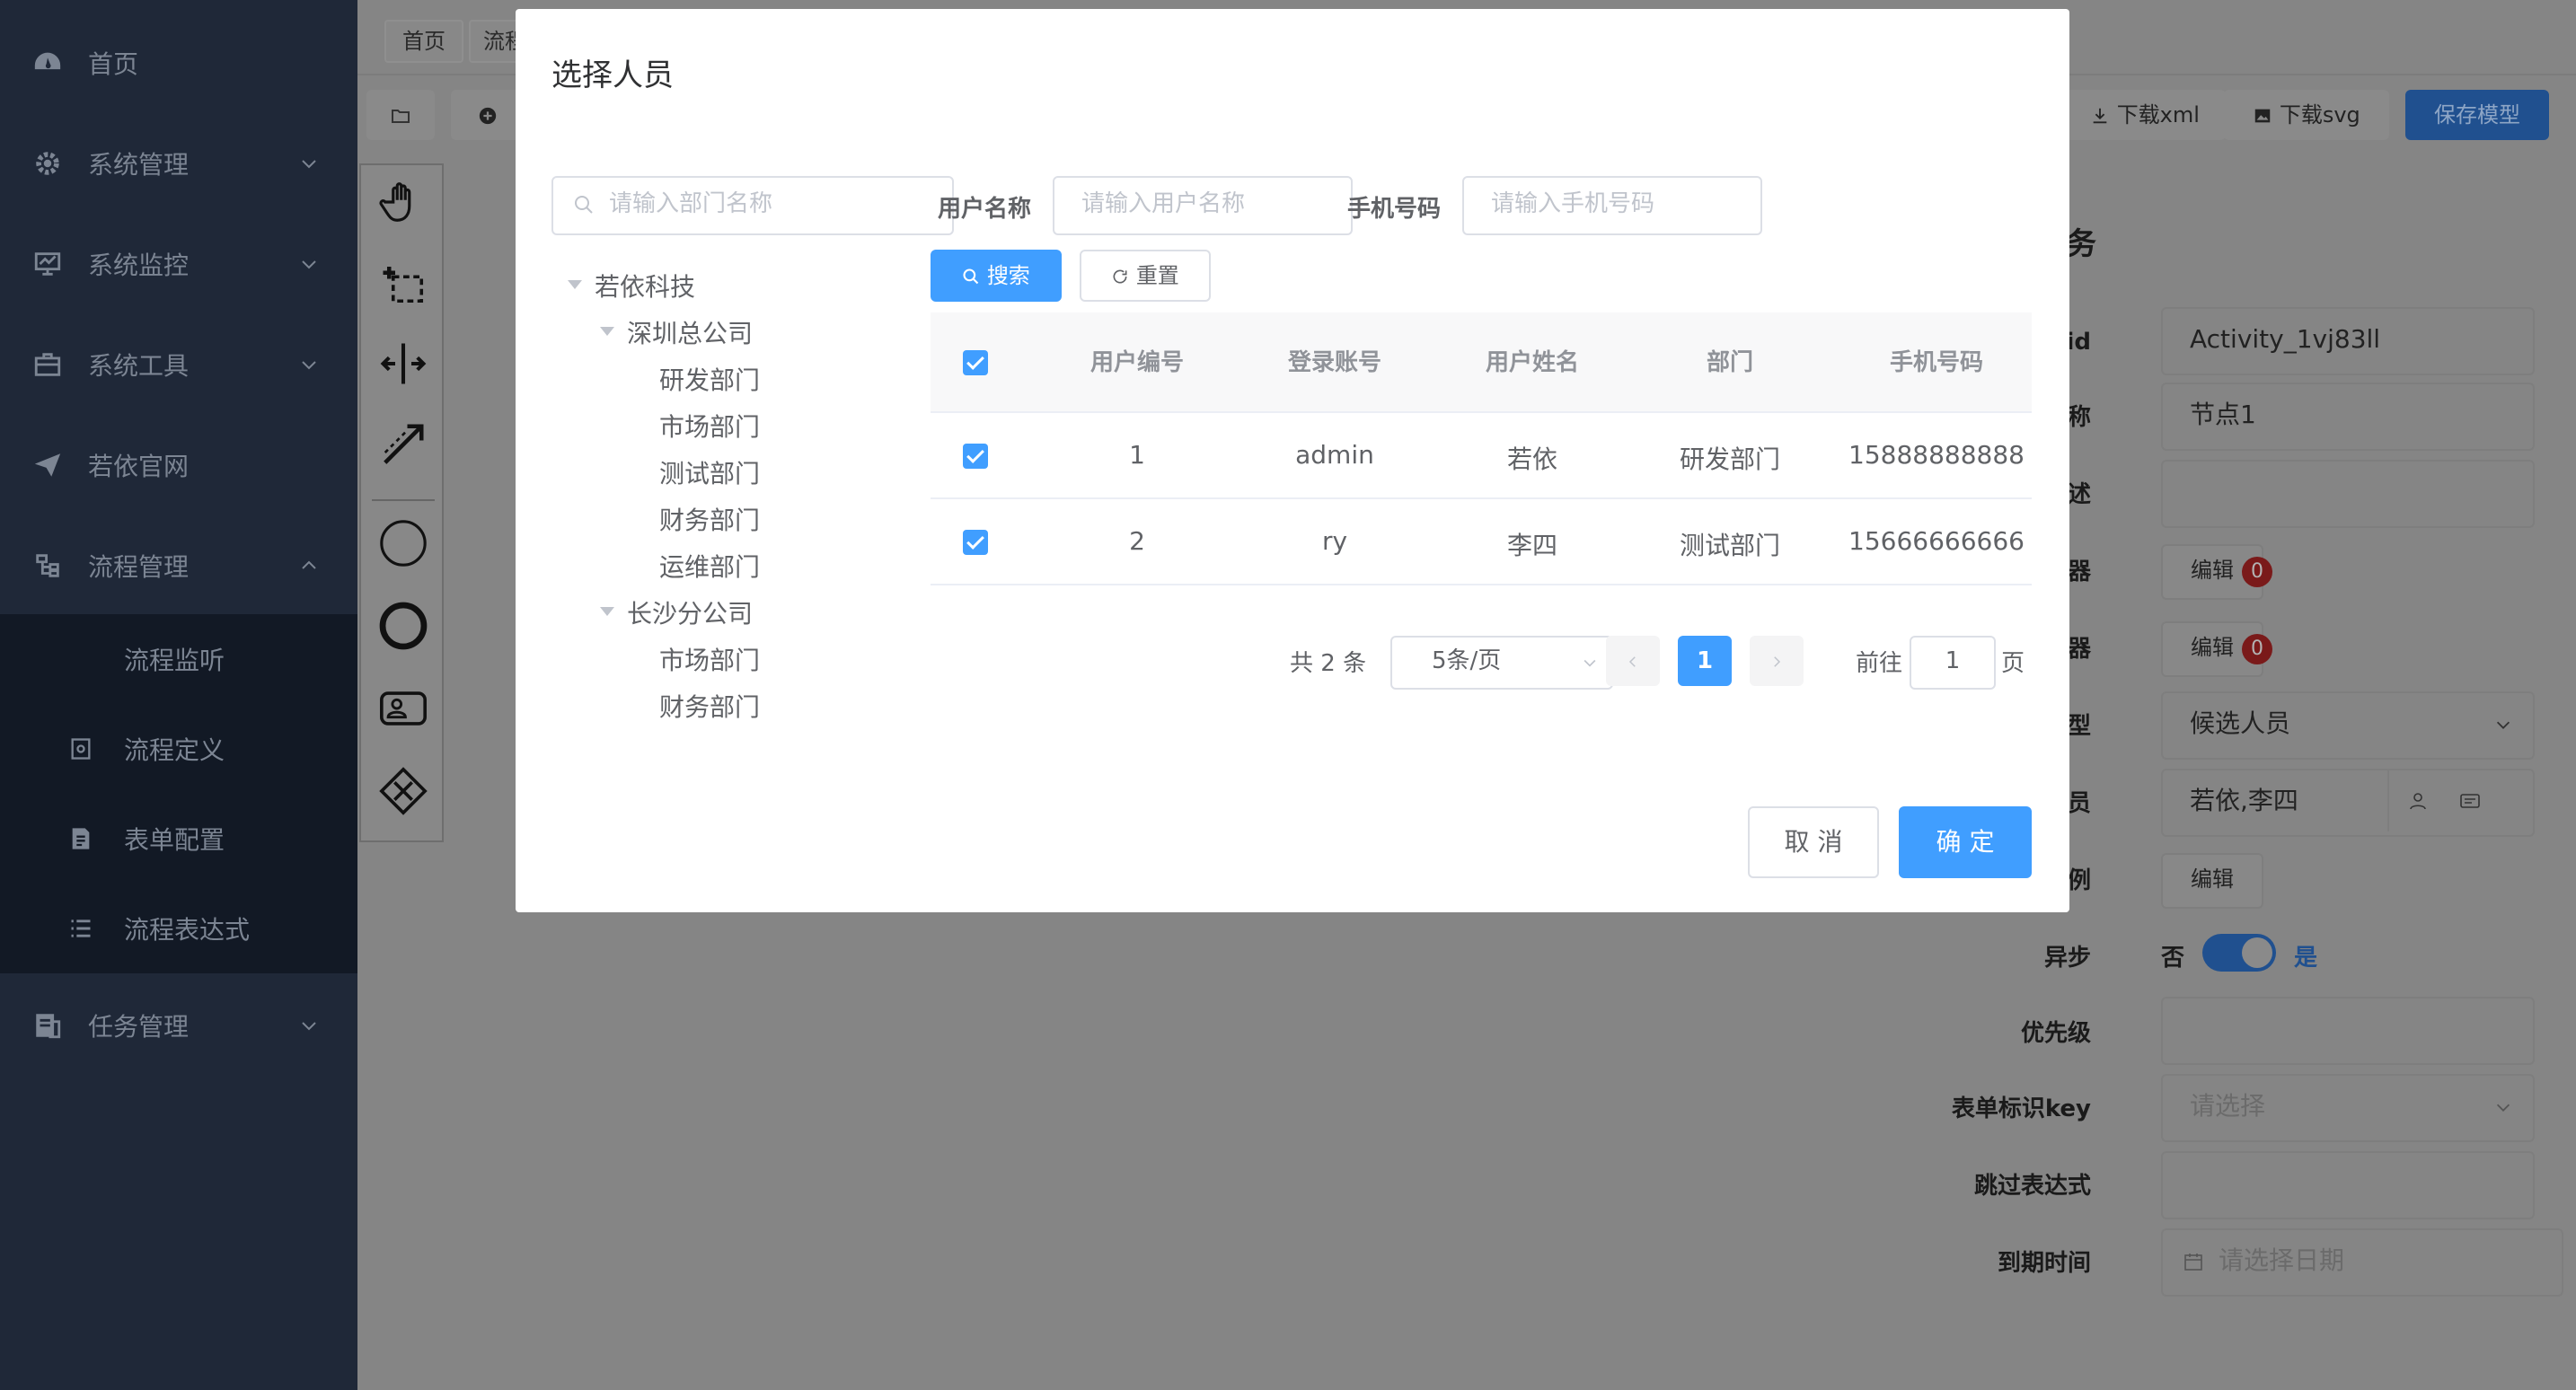 The image size is (2576, 1390). Describe the element at coordinates (174, 750) in the screenshot. I see `sidebar-item-label: 流程定义` at that location.